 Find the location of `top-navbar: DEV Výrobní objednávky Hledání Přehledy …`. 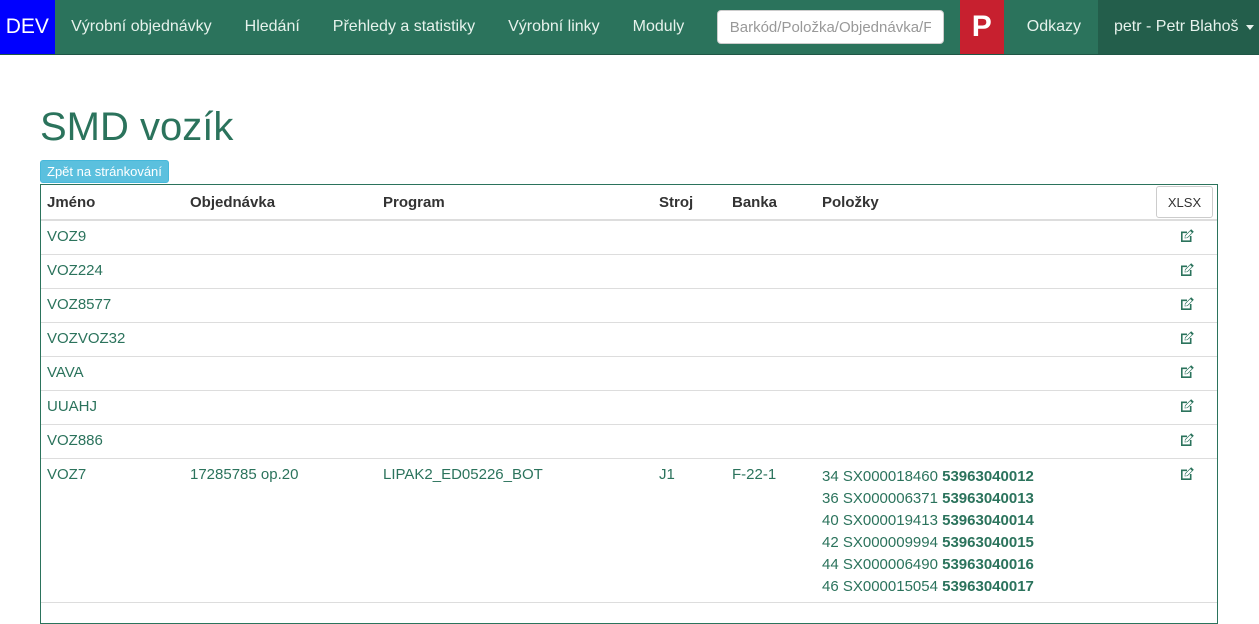

top-navbar: DEV Výrobní objednávky Hledání Přehledy … is located at coordinates (629, 27).